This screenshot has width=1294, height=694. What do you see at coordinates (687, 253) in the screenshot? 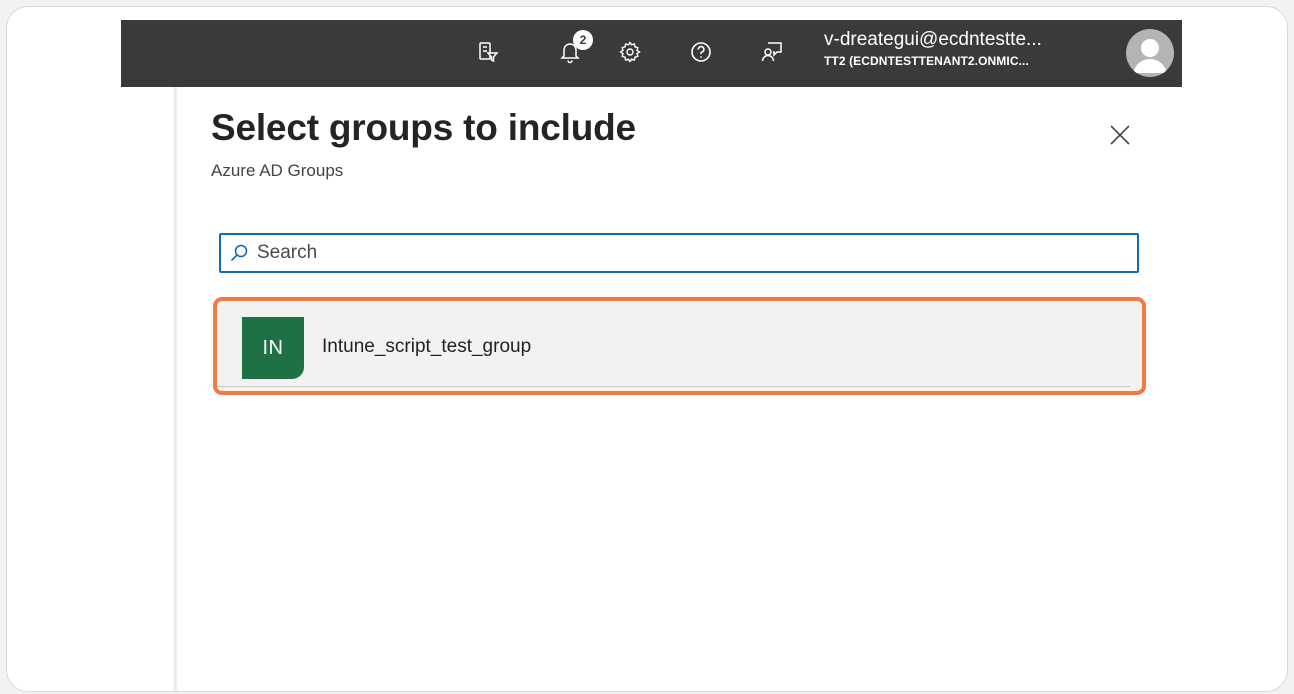
I see `search-input` at bounding box center [687, 253].